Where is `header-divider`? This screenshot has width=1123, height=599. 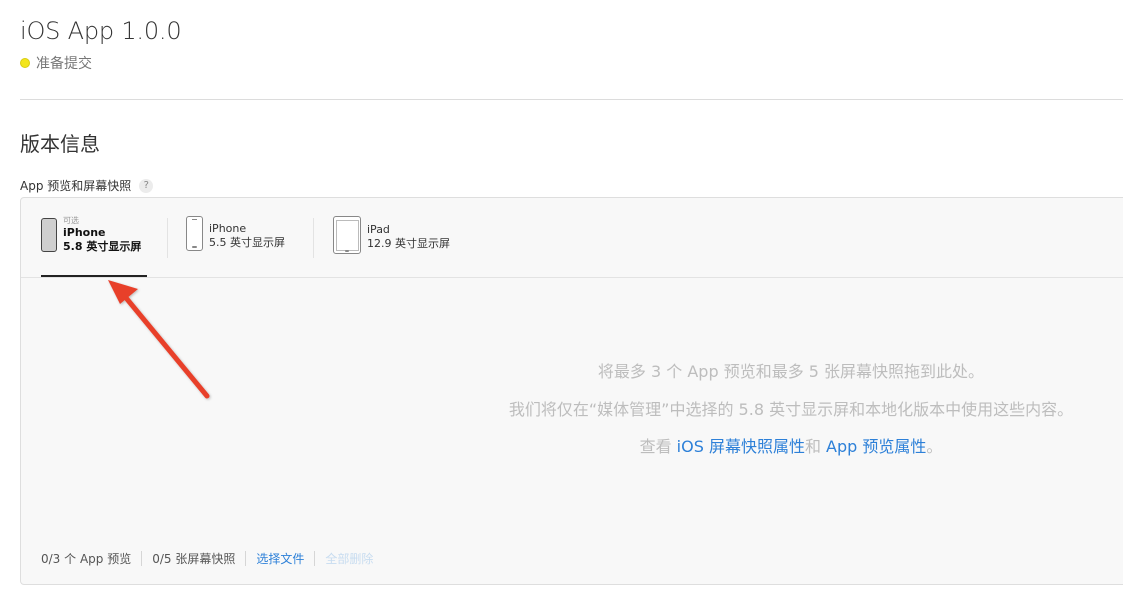
header-divider is located at coordinates (571, 99).